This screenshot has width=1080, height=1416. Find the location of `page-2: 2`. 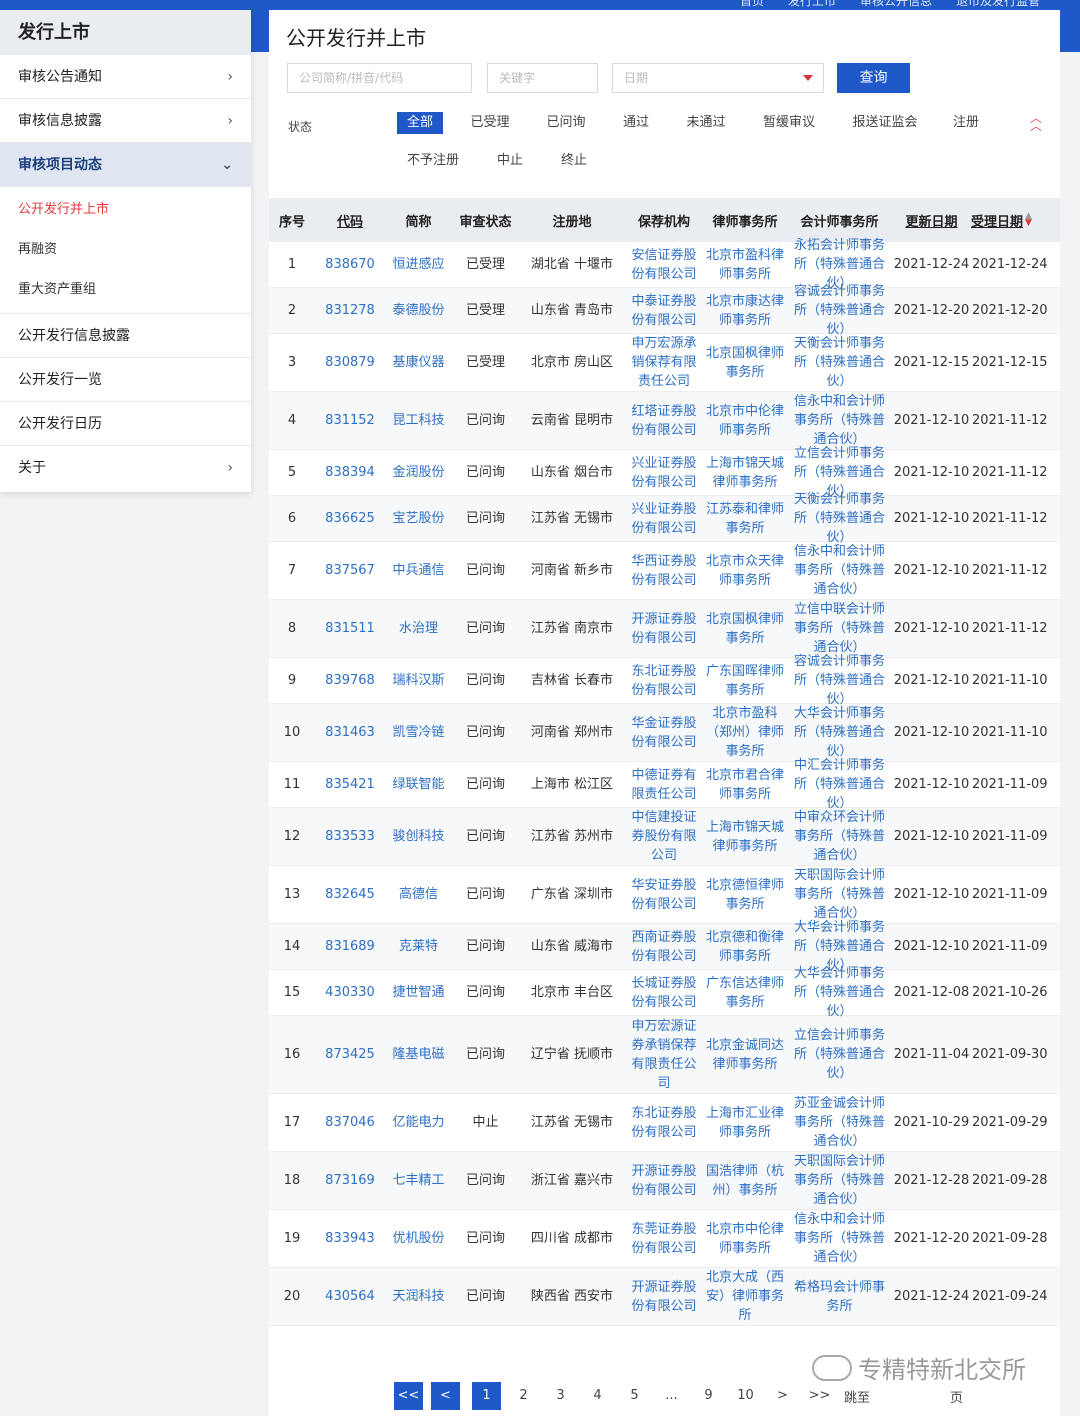

page-2: 2 is located at coordinates (523, 1396).